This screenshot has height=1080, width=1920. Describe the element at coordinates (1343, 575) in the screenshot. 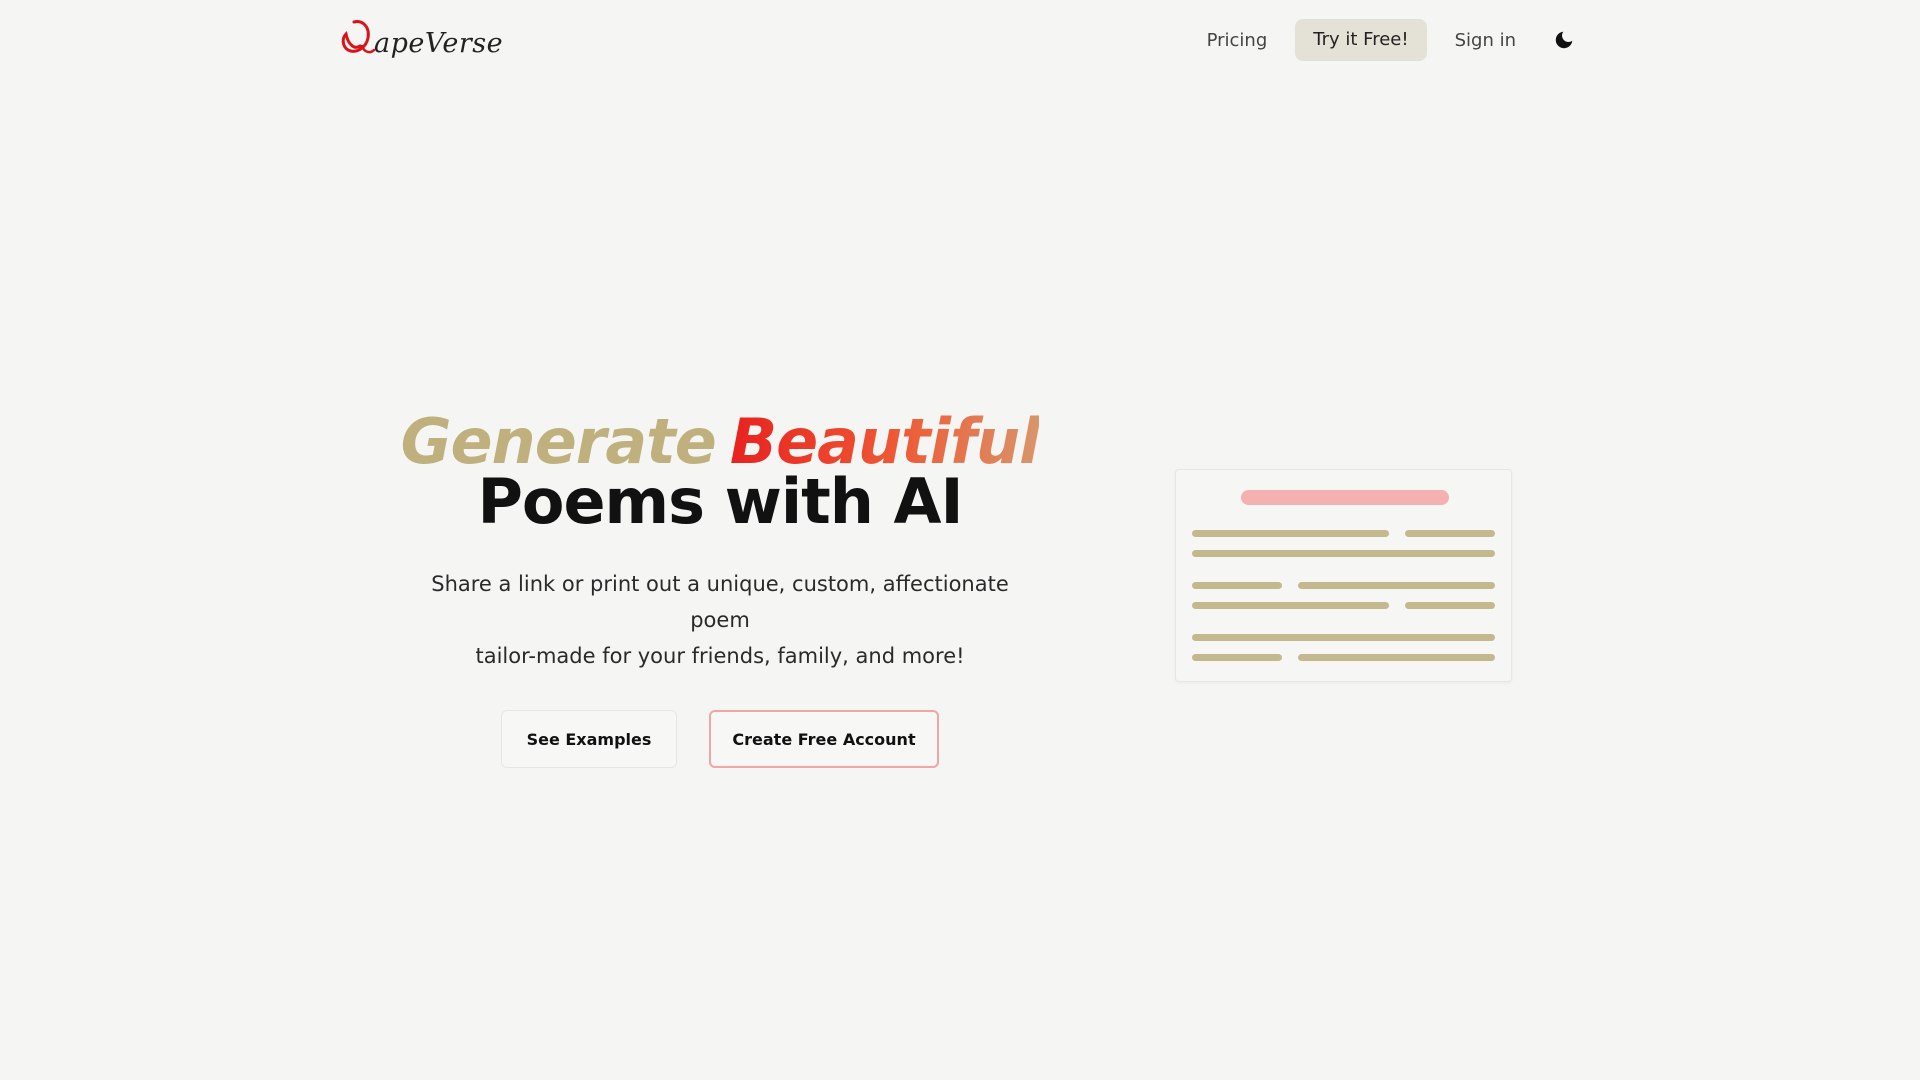

I see `poem-card-illustration` at that location.